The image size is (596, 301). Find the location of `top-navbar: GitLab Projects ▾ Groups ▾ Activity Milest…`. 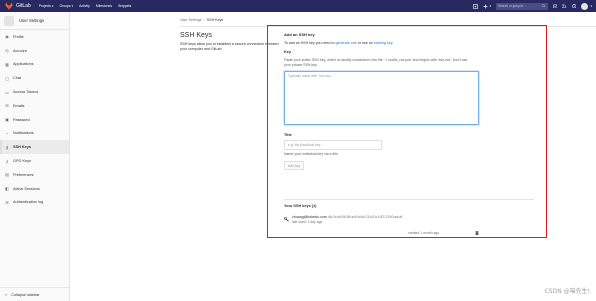

top-navbar: GitLab Projects ▾ Groups ▾ Activity Milest… is located at coordinates (298, 6).